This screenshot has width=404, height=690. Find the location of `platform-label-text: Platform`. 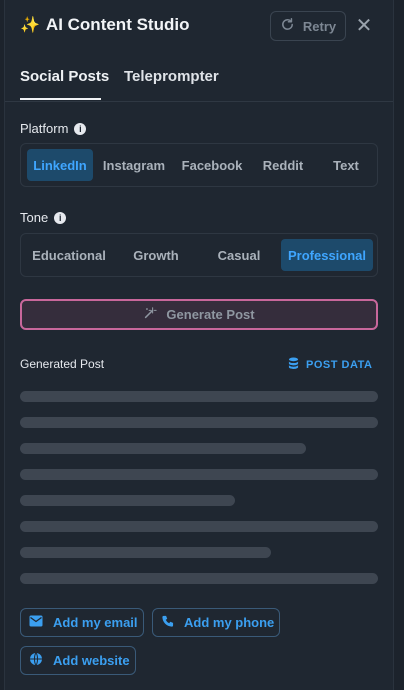

platform-label-text: Platform is located at coordinates (44, 128).